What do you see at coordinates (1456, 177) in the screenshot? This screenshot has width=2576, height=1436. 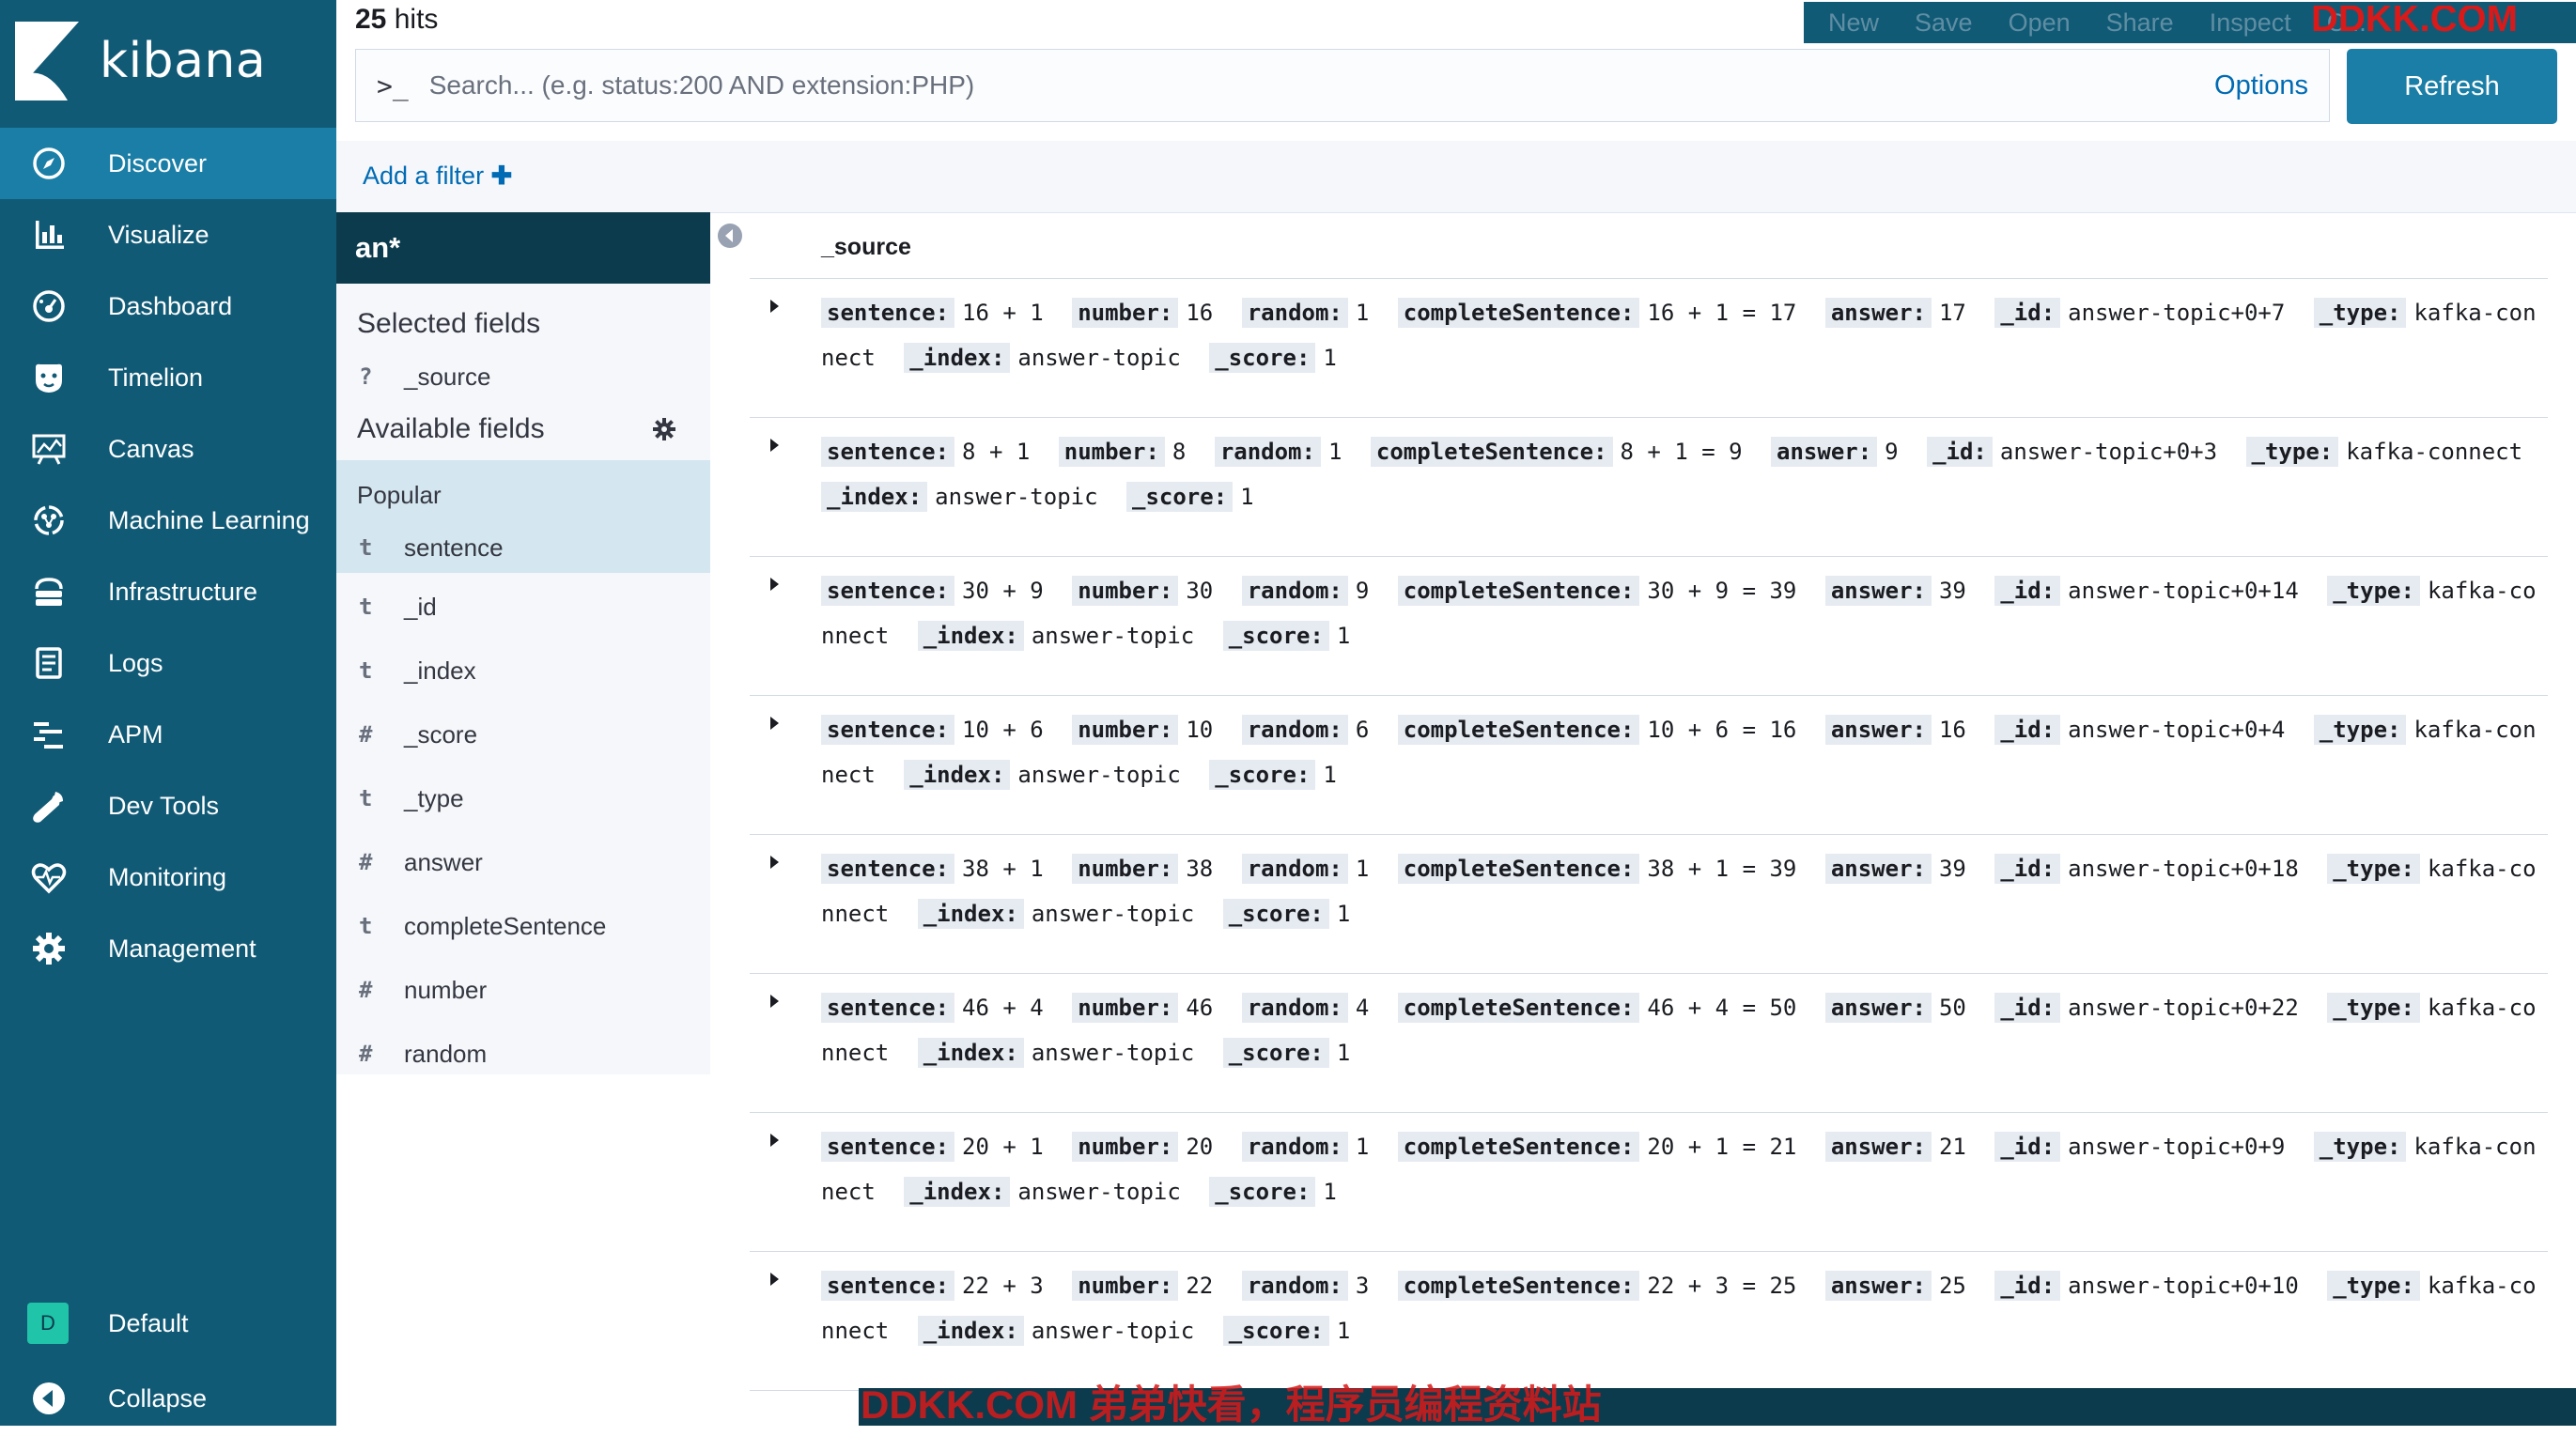 I see `filter-bar: Add a filter ✚` at bounding box center [1456, 177].